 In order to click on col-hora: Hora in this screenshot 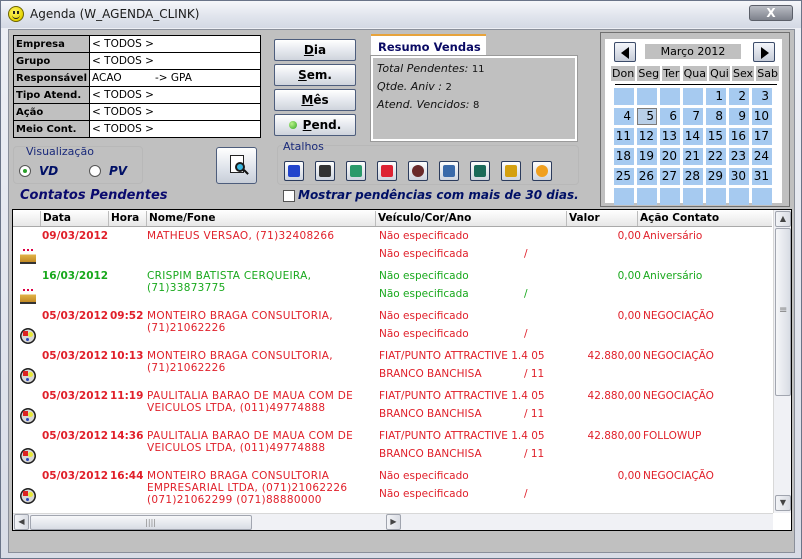, I will do `click(127, 218)`.